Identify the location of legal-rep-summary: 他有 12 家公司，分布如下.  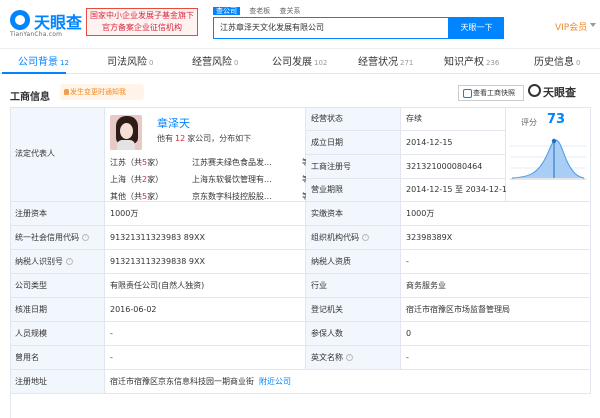
(204, 138).